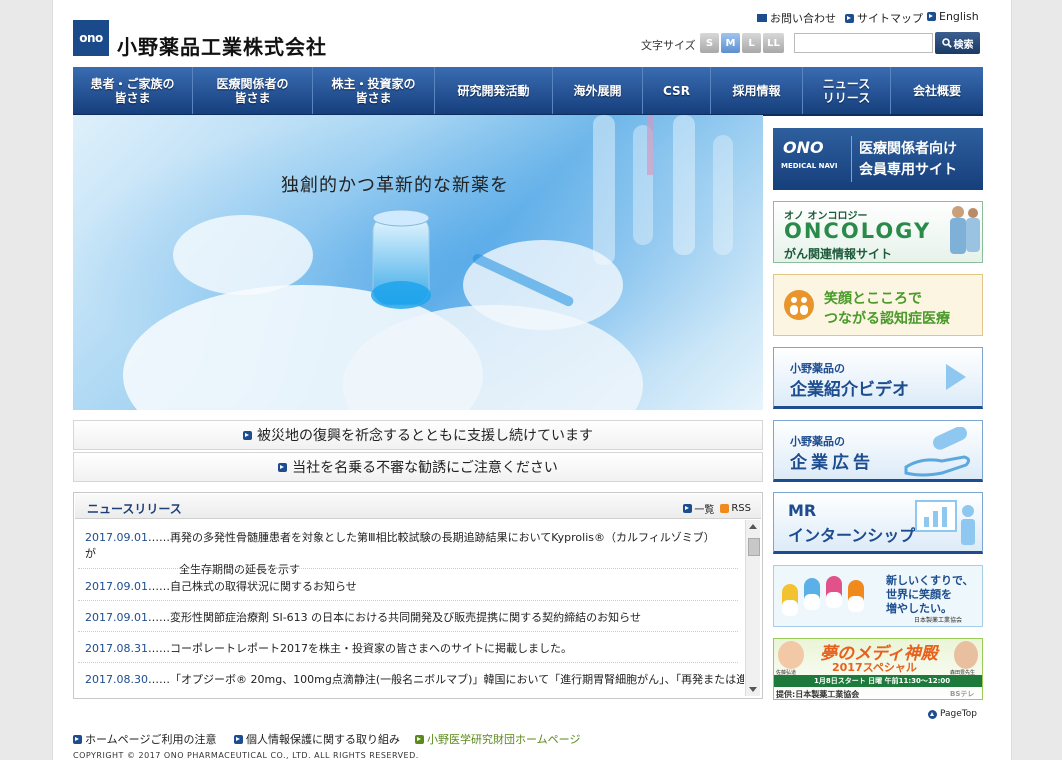  I want to click on notice-warning: 当社を名乗る不審な勧誘にご注意ください, so click(418, 467).